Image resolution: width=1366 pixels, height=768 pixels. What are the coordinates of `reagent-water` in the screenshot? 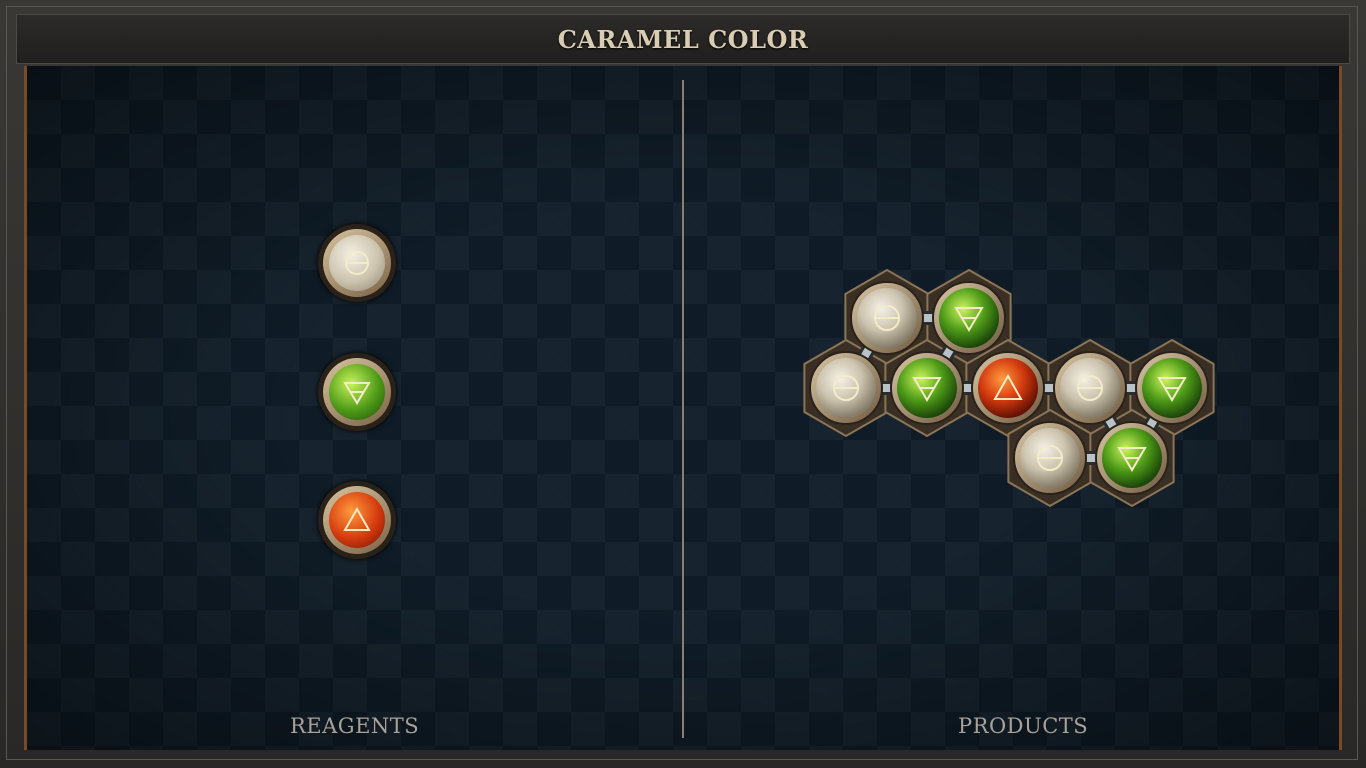 It's located at (357, 392).